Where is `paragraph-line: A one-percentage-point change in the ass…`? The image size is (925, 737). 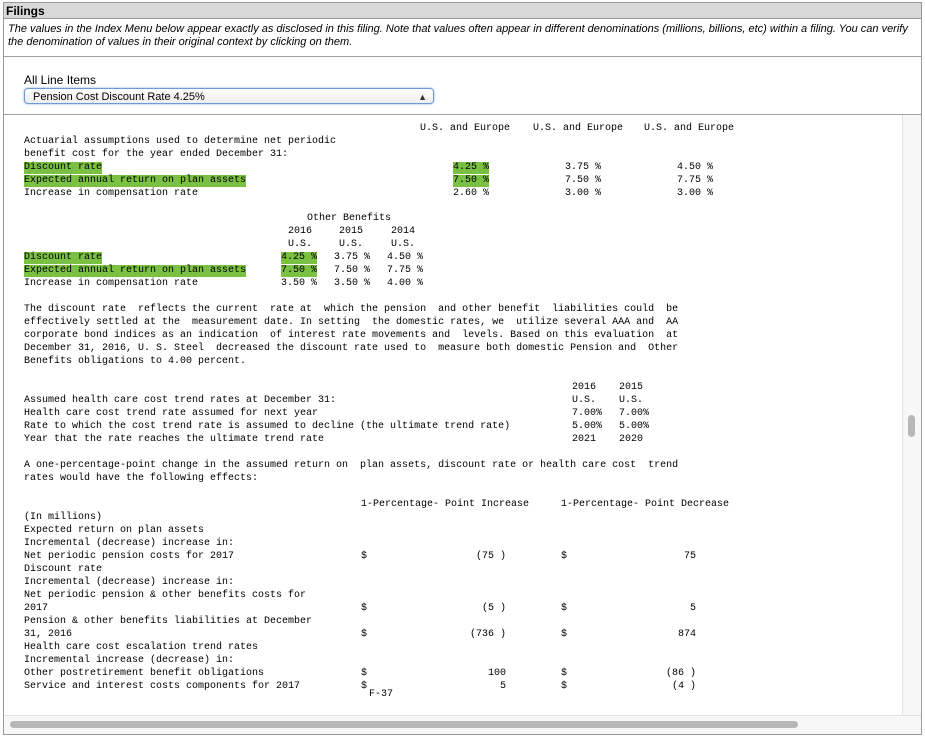
paragraph-line: A one-percentage-point change in the ass… is located at coordinates (351, 465).